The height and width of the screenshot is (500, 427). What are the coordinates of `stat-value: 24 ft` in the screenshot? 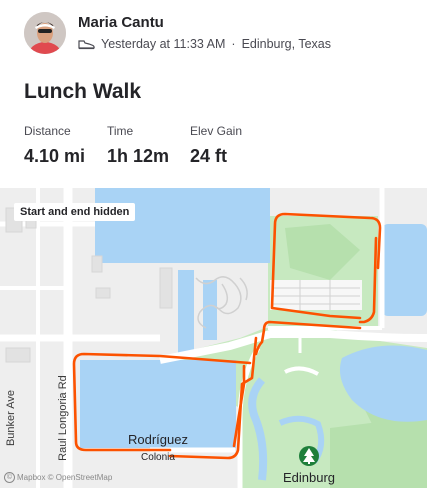 It's located at (209, 156).